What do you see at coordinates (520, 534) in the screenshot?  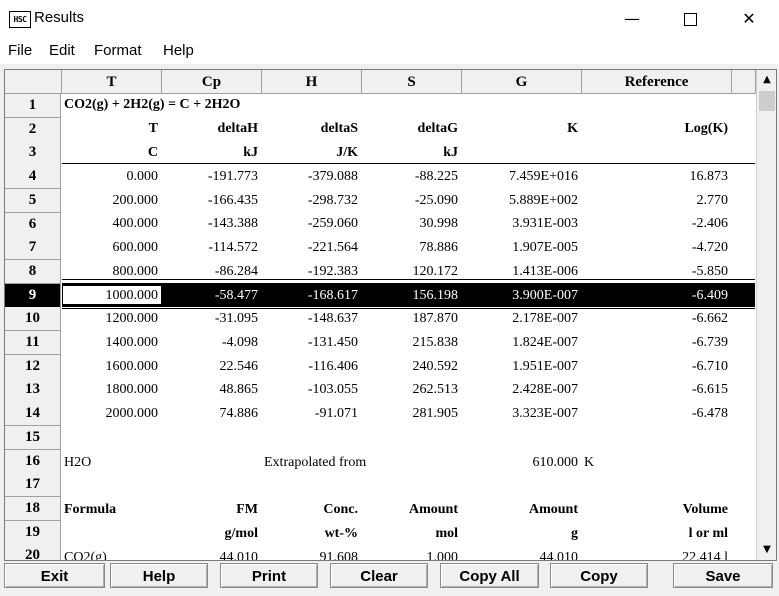 I see `species-unit-g: g` at bounding box center [520, 534].